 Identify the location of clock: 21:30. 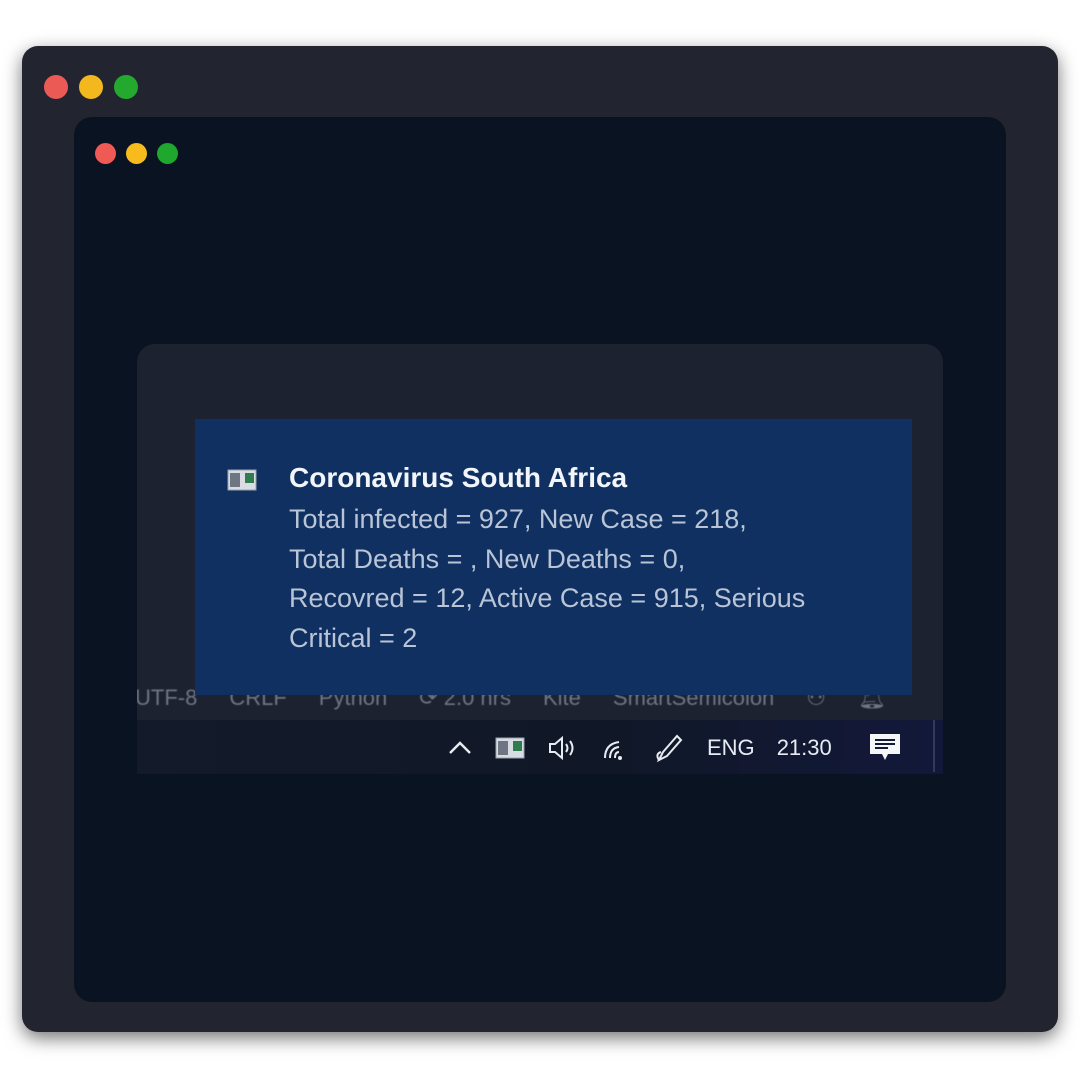
(804, 748).